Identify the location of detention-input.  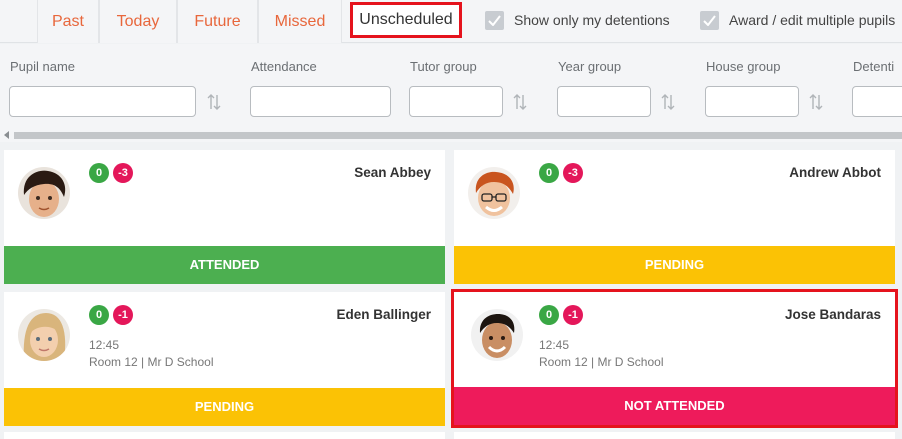
(877, 101).